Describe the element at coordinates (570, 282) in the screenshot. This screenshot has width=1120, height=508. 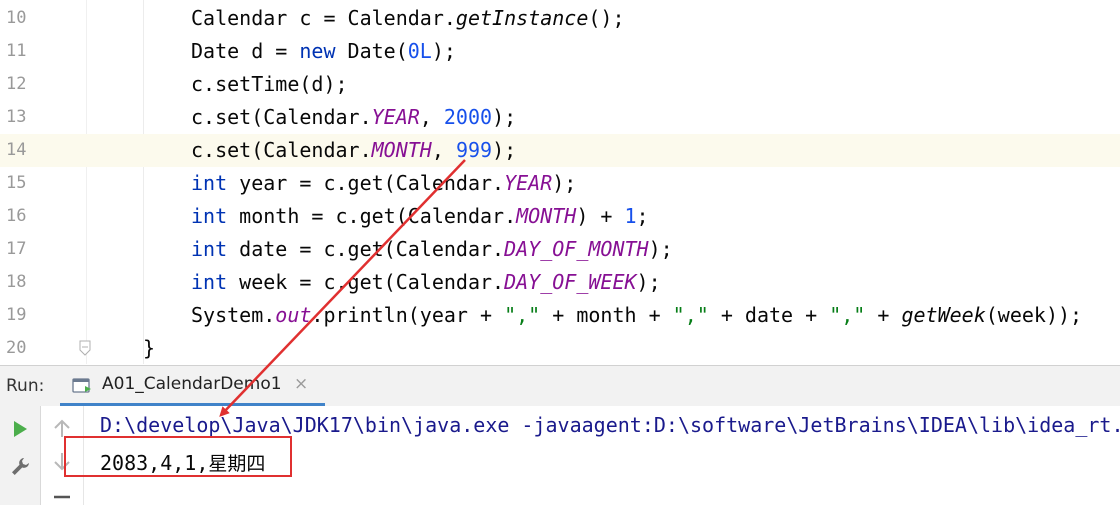
I see `code-token: DAY_OF_WEEK` at that location.